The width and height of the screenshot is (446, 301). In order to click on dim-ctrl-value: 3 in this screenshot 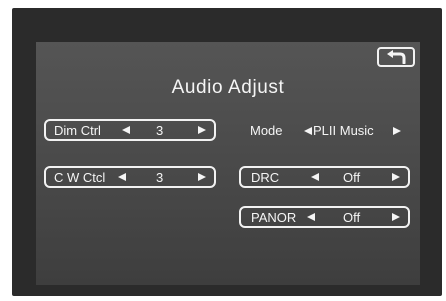, I will do `click(160, 130)`.